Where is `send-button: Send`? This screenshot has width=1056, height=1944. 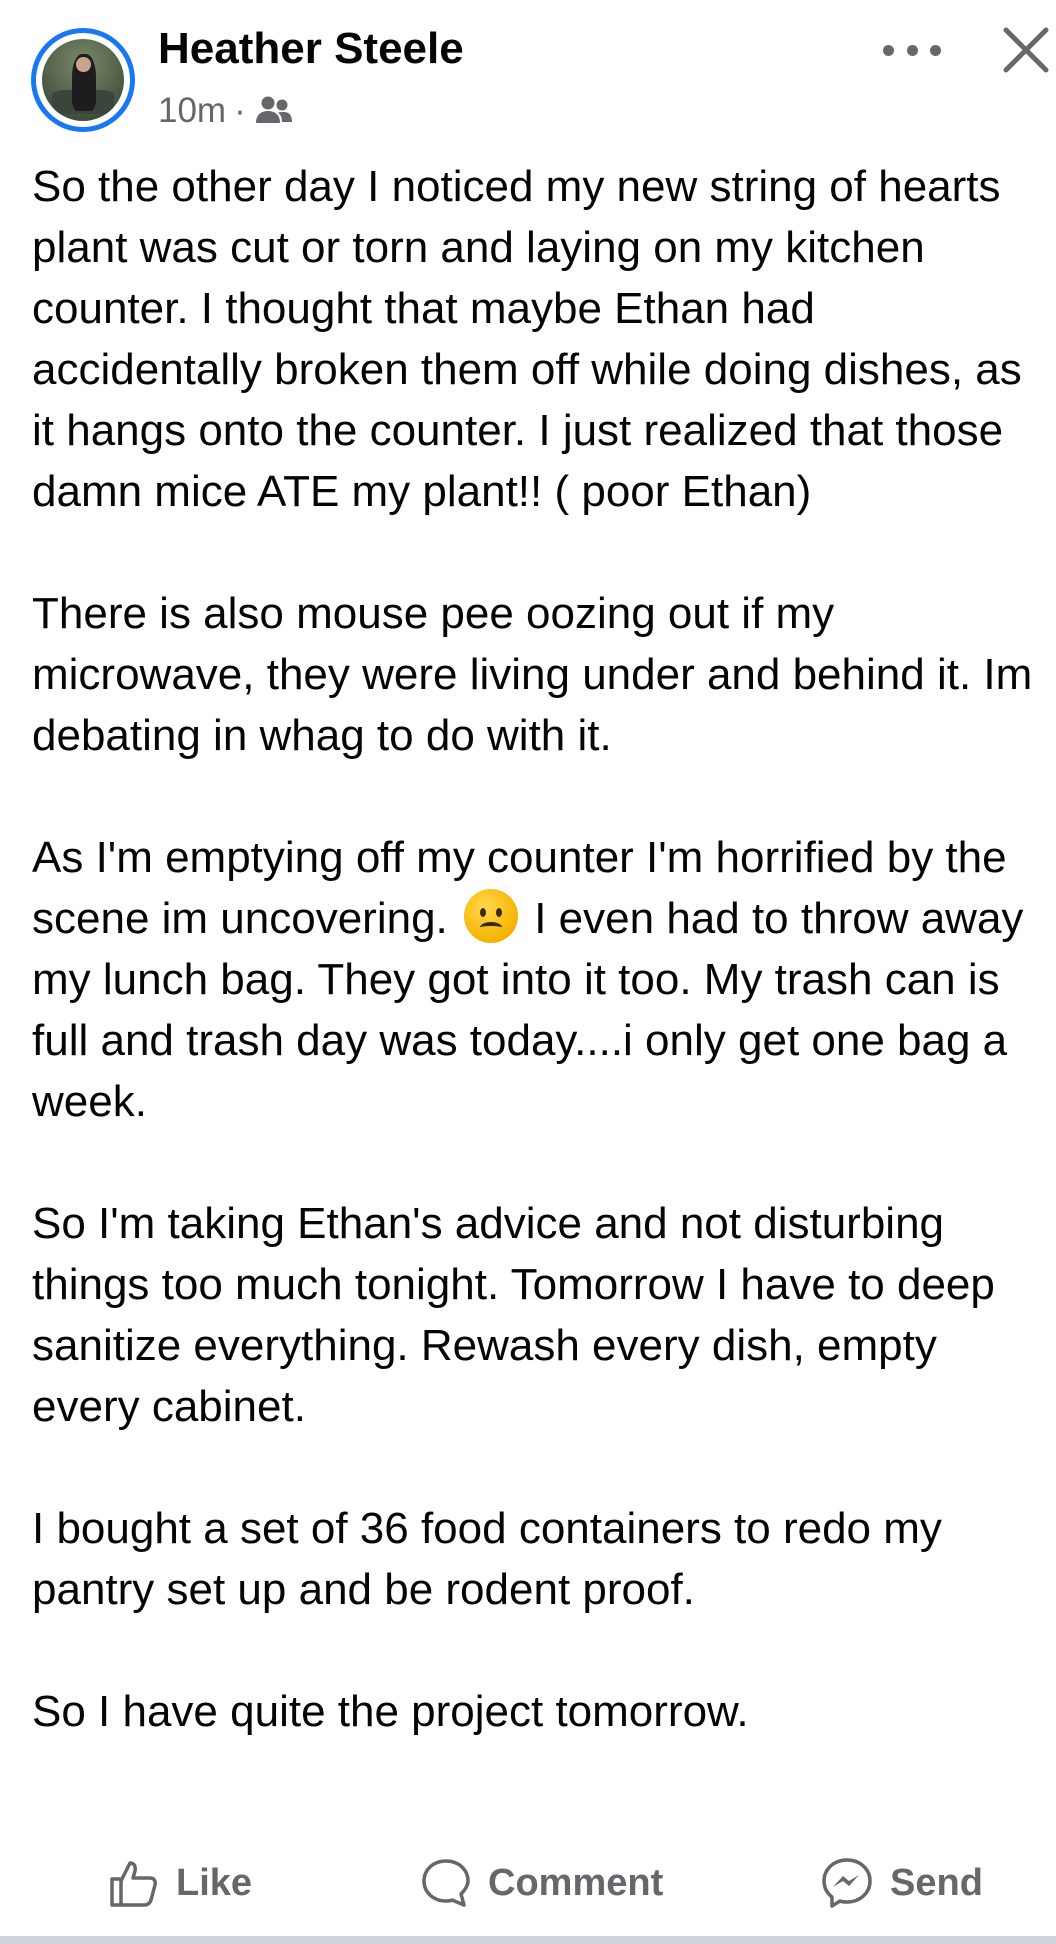 send-button: Send is located at coordinates (901, 1883).